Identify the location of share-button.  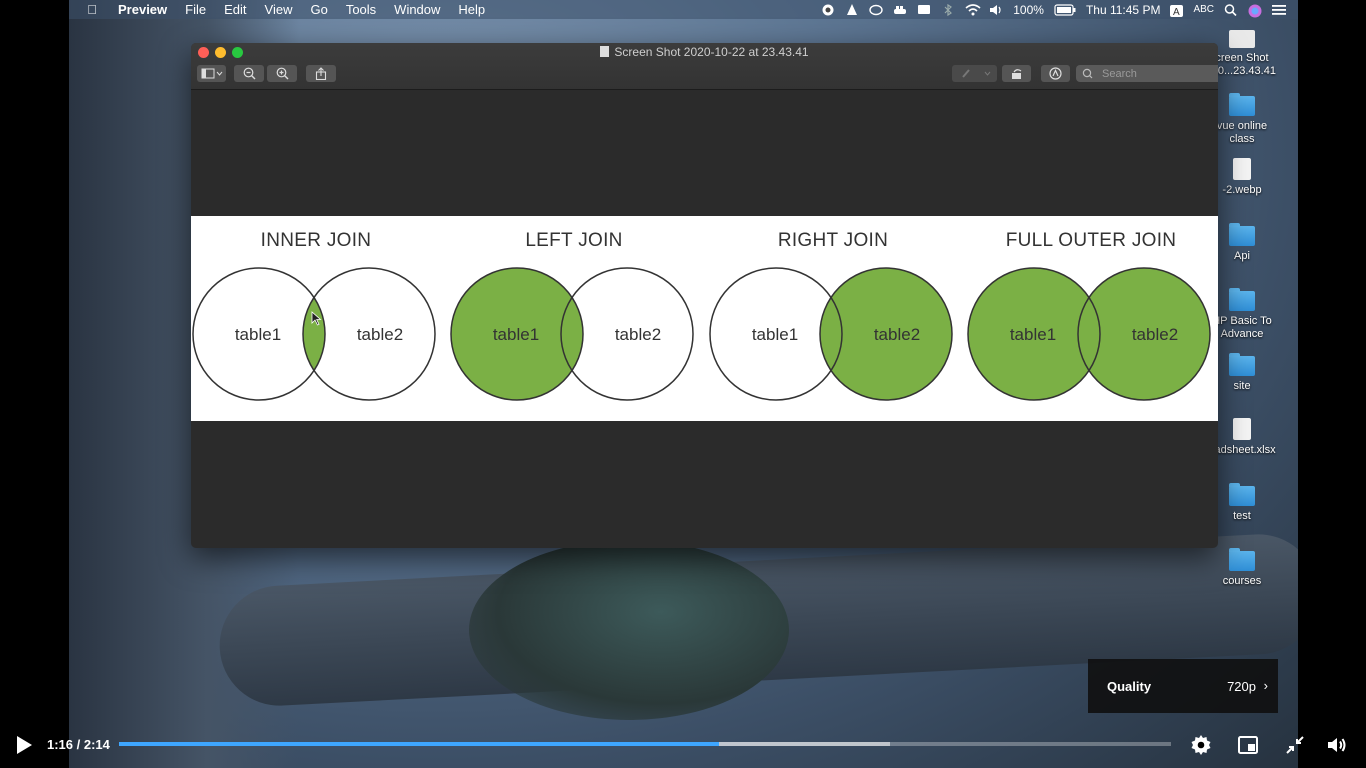
(321, 73).